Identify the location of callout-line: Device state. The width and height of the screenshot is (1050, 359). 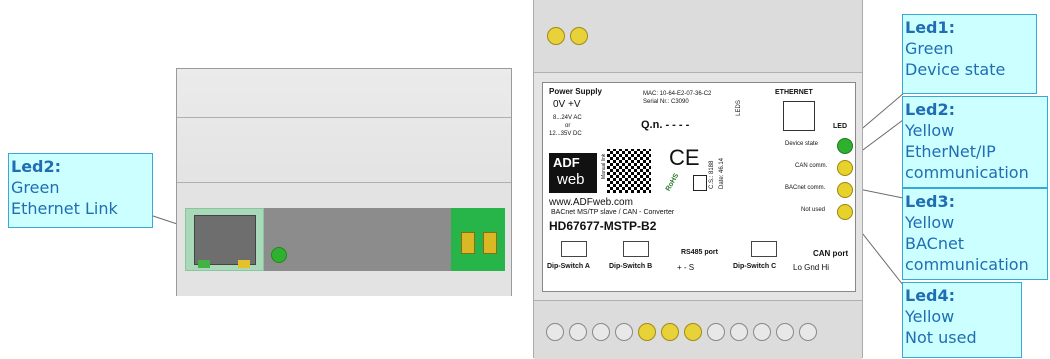
(955, 69).